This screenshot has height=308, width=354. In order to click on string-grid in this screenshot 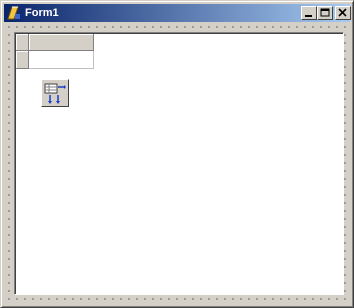, I will do `click(55, 51)`.